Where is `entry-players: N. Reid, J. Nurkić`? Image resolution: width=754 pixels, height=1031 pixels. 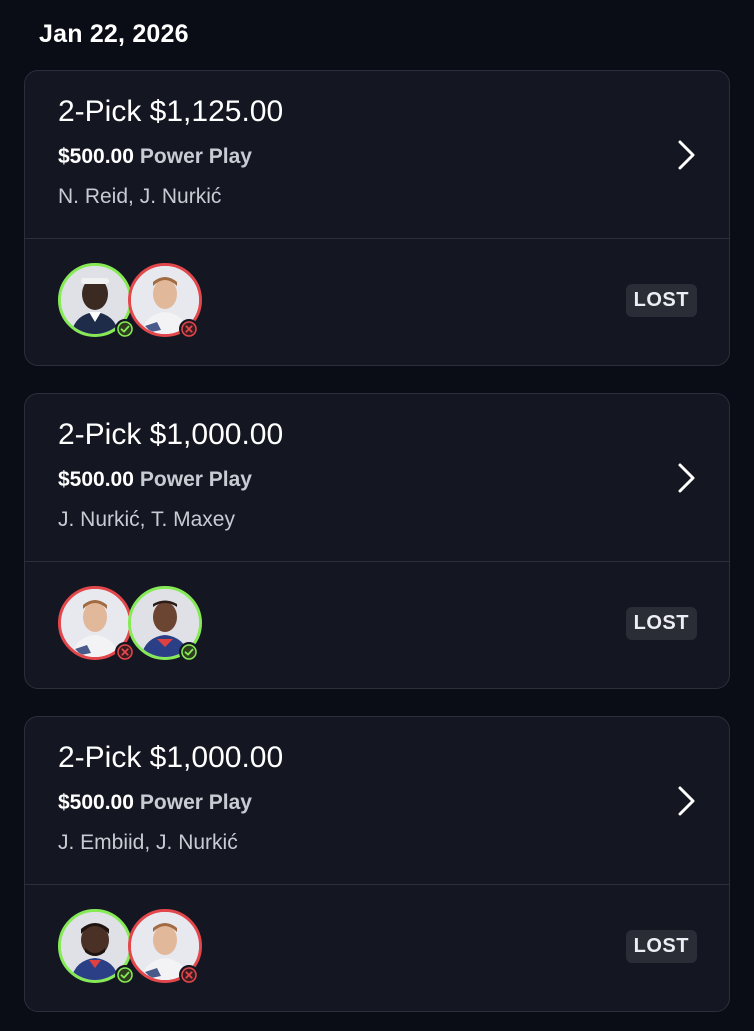 entry-players: N. Reid, J. Nurkić is located at coordinates (140, 196).